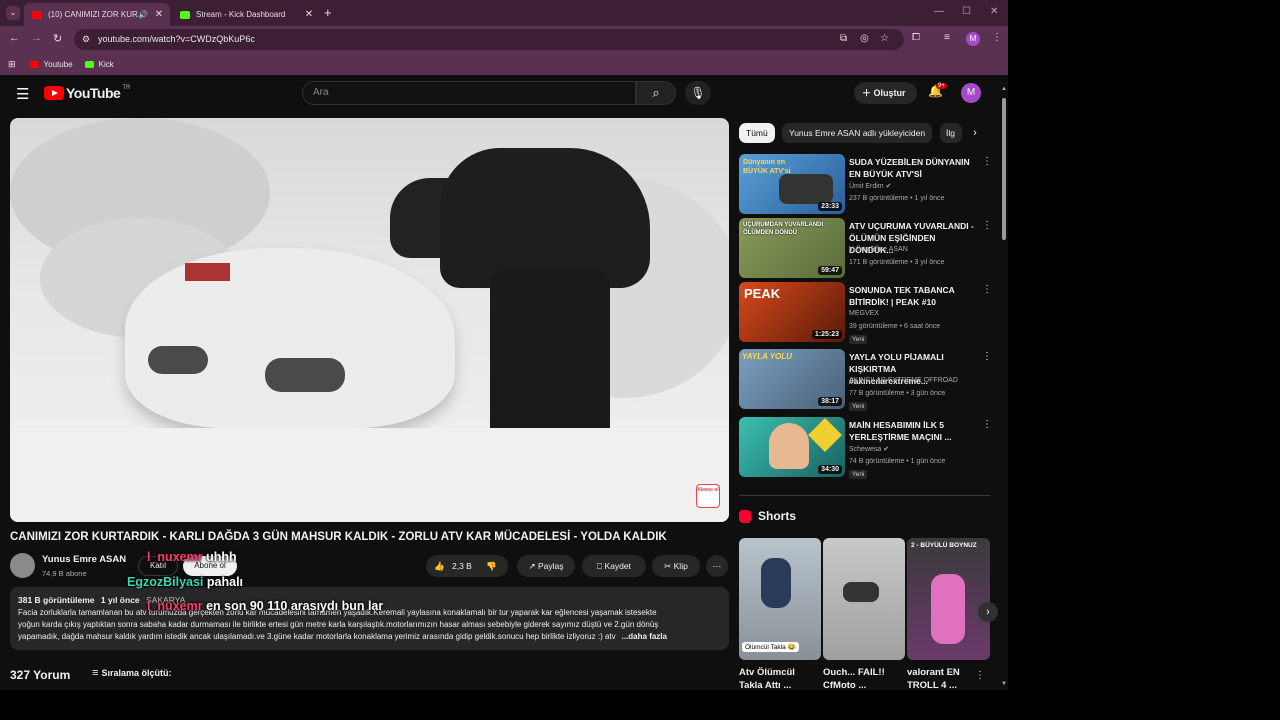 The height and width of the screenshot is (720, 1280). Describe the element at coordinates (864, 599) in the screenshot. I see `short-thumbnail` at that location.